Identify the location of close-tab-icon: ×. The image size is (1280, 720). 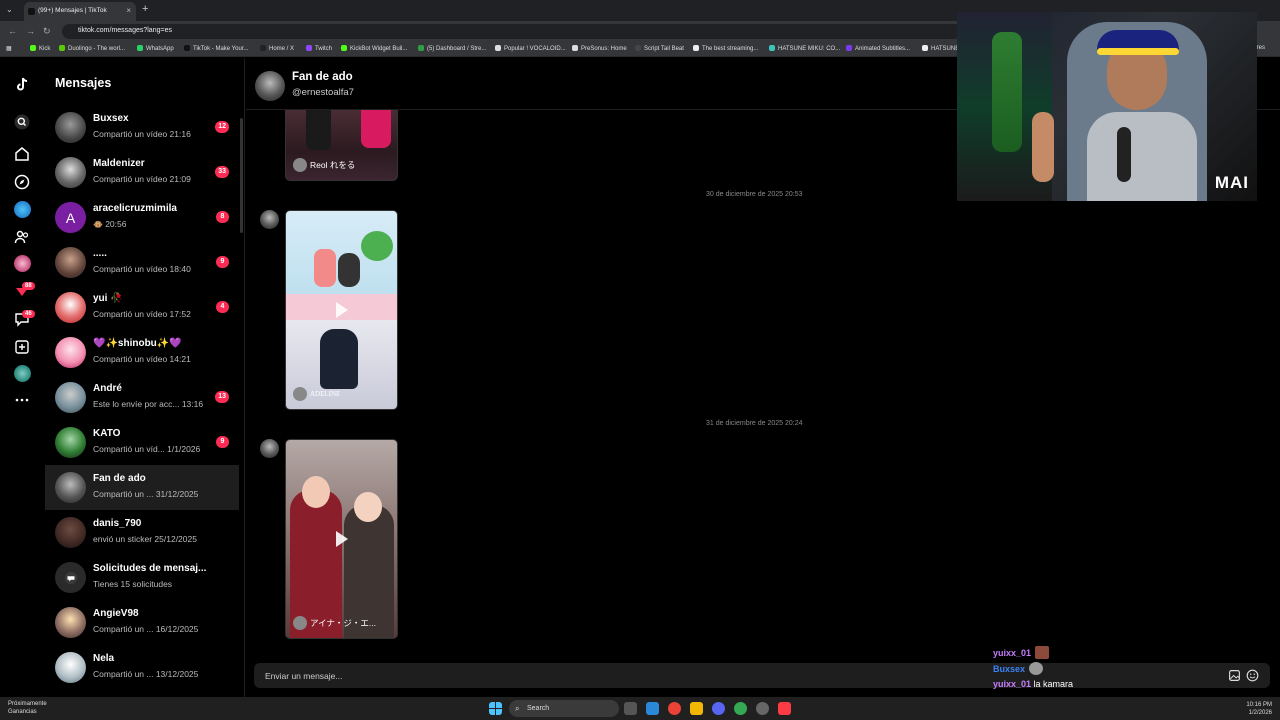
(128, 10).